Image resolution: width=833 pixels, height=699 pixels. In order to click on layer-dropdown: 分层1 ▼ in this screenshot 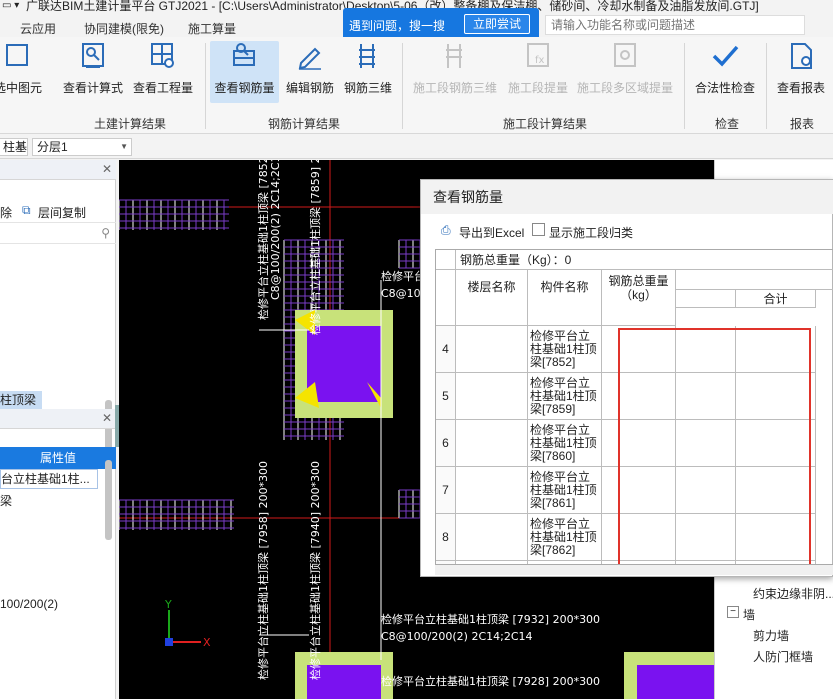, I will do `click(82, 147)`.